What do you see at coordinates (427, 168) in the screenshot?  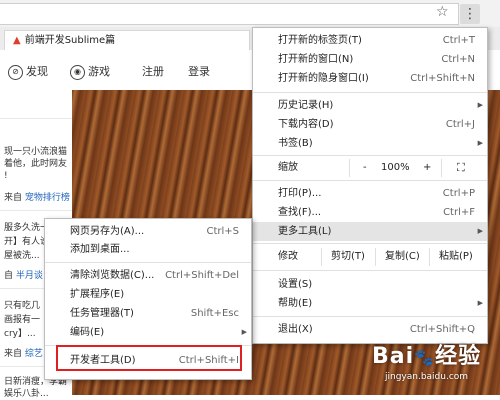 I see `zoom-in-button: +` at bounding box center [427, 168].